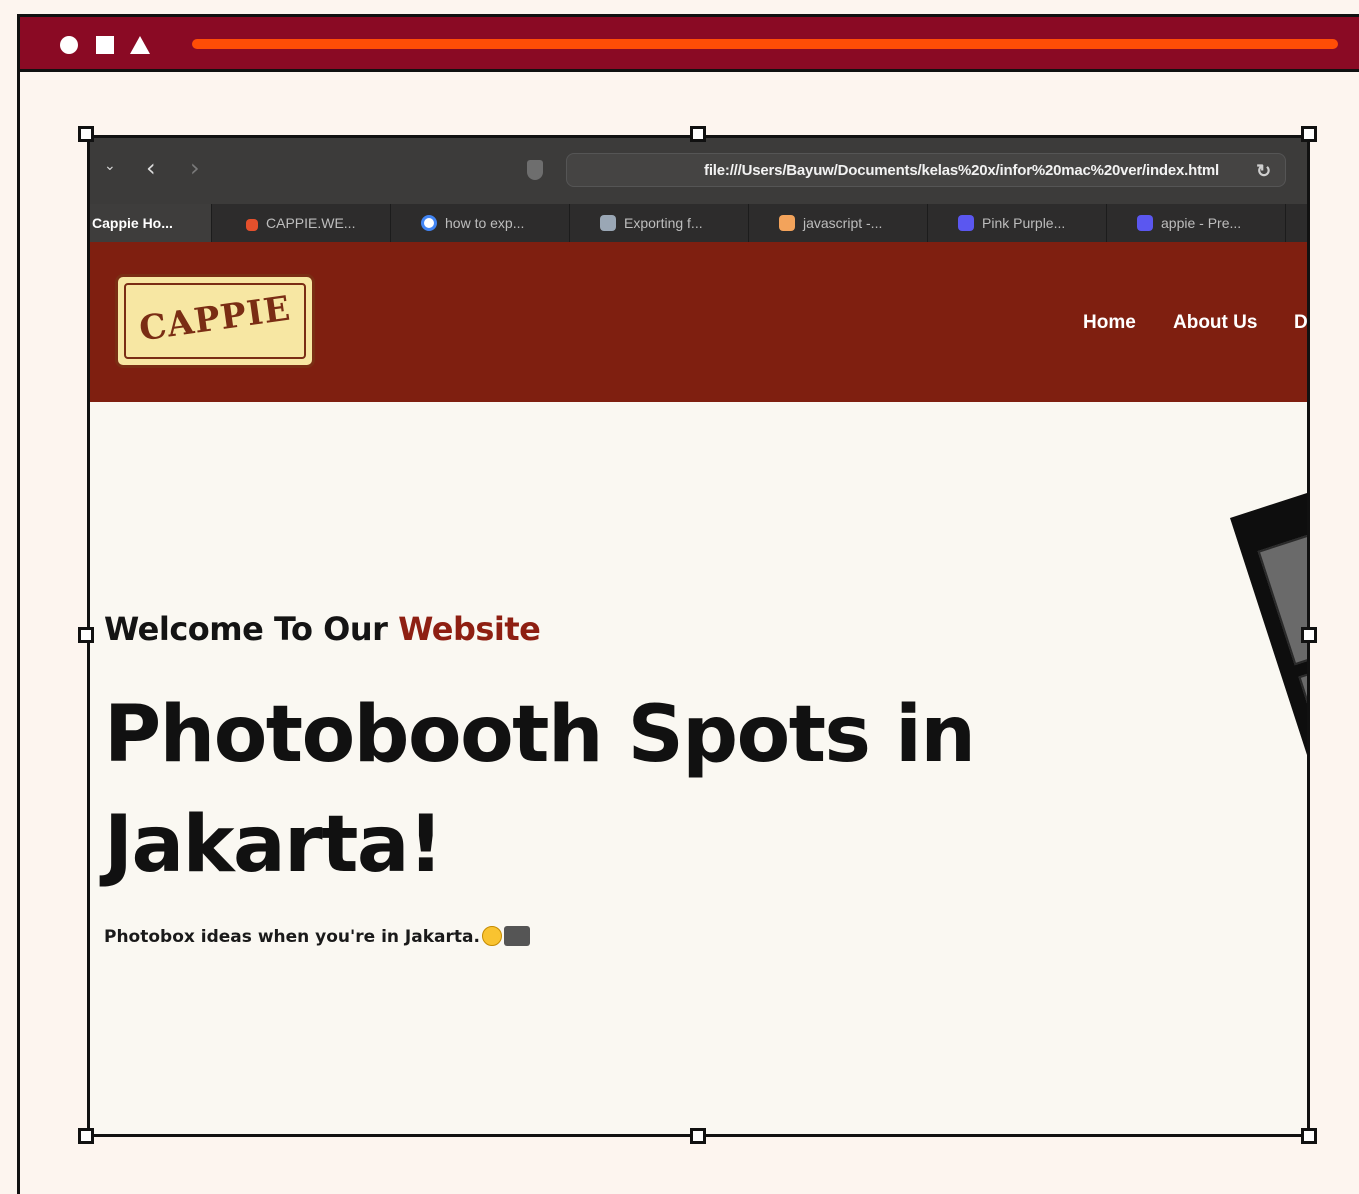 Image resolution: width=1359 pixels, height=1194 pixels. Describe the element at coordinates (765, 44) in the screenshot. I see `progress-bar` at that location.